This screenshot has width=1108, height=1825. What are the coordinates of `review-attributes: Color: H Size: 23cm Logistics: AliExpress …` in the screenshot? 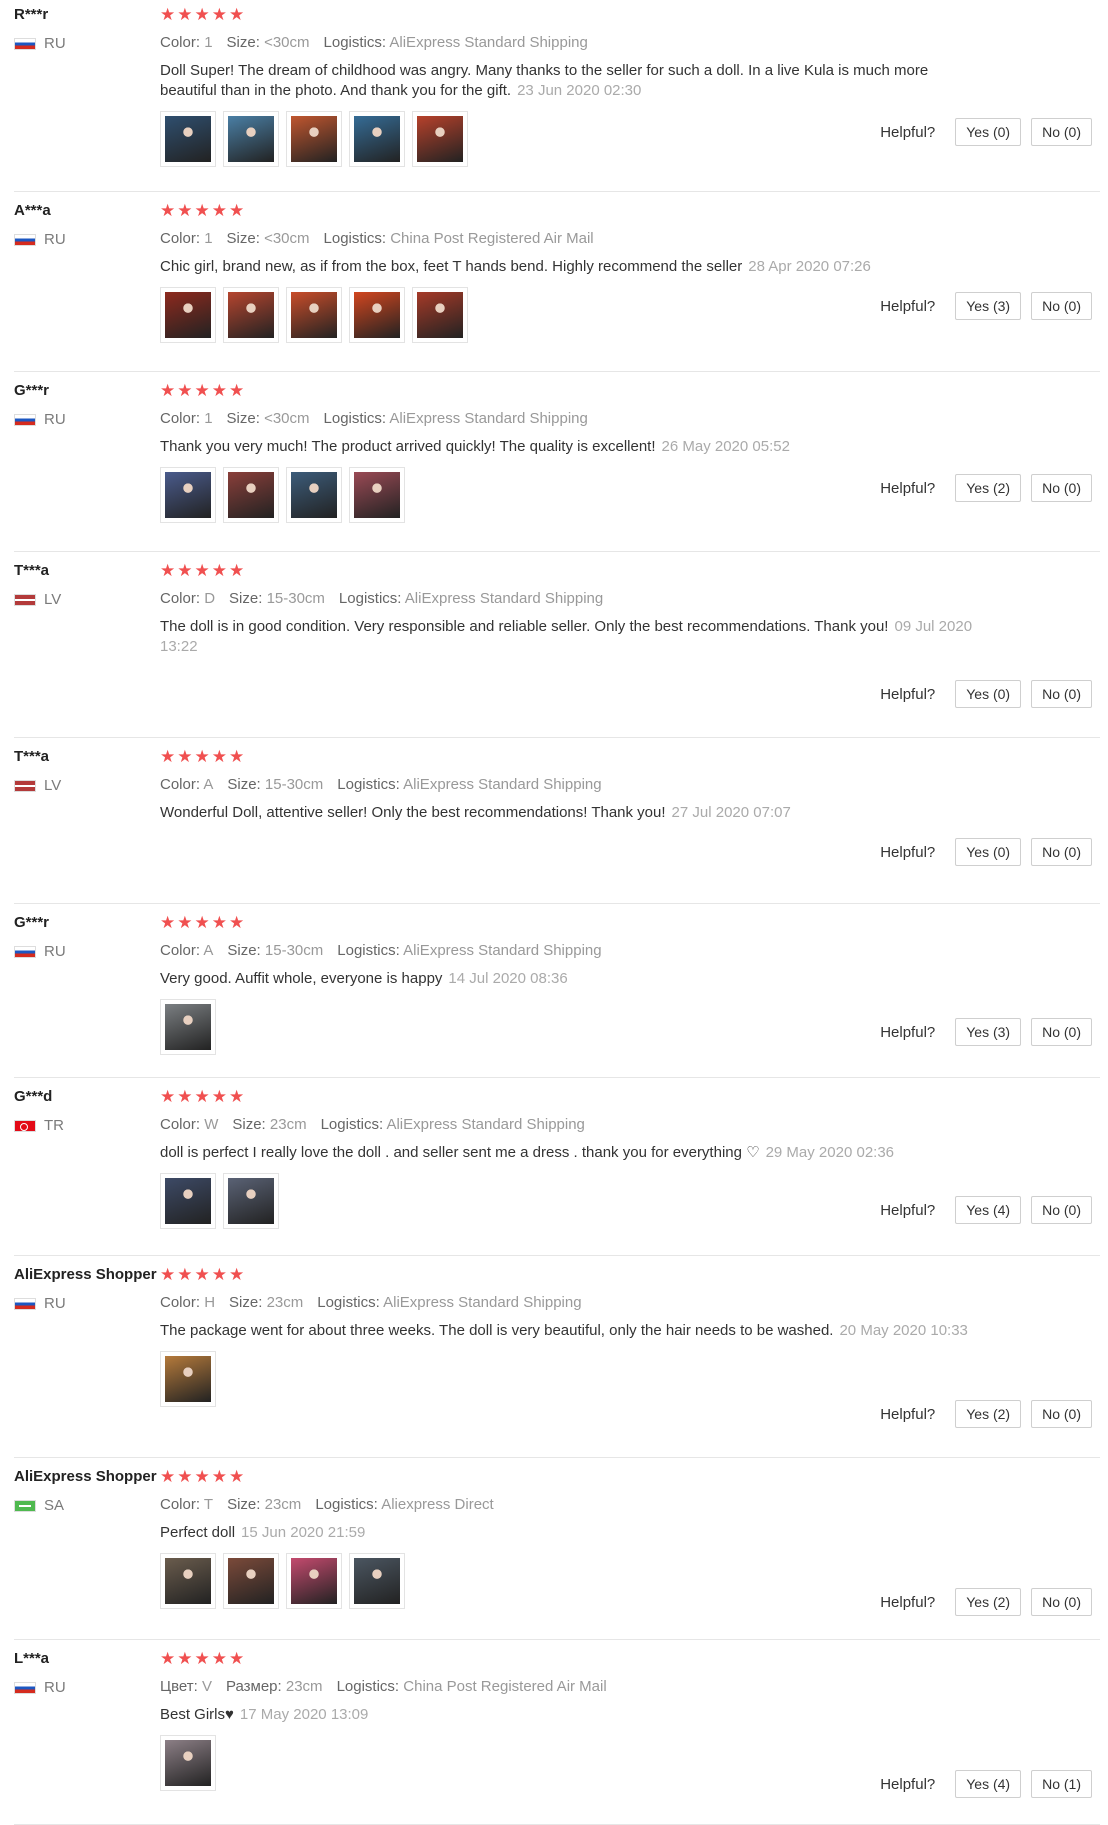 It's located at (570, 1302).